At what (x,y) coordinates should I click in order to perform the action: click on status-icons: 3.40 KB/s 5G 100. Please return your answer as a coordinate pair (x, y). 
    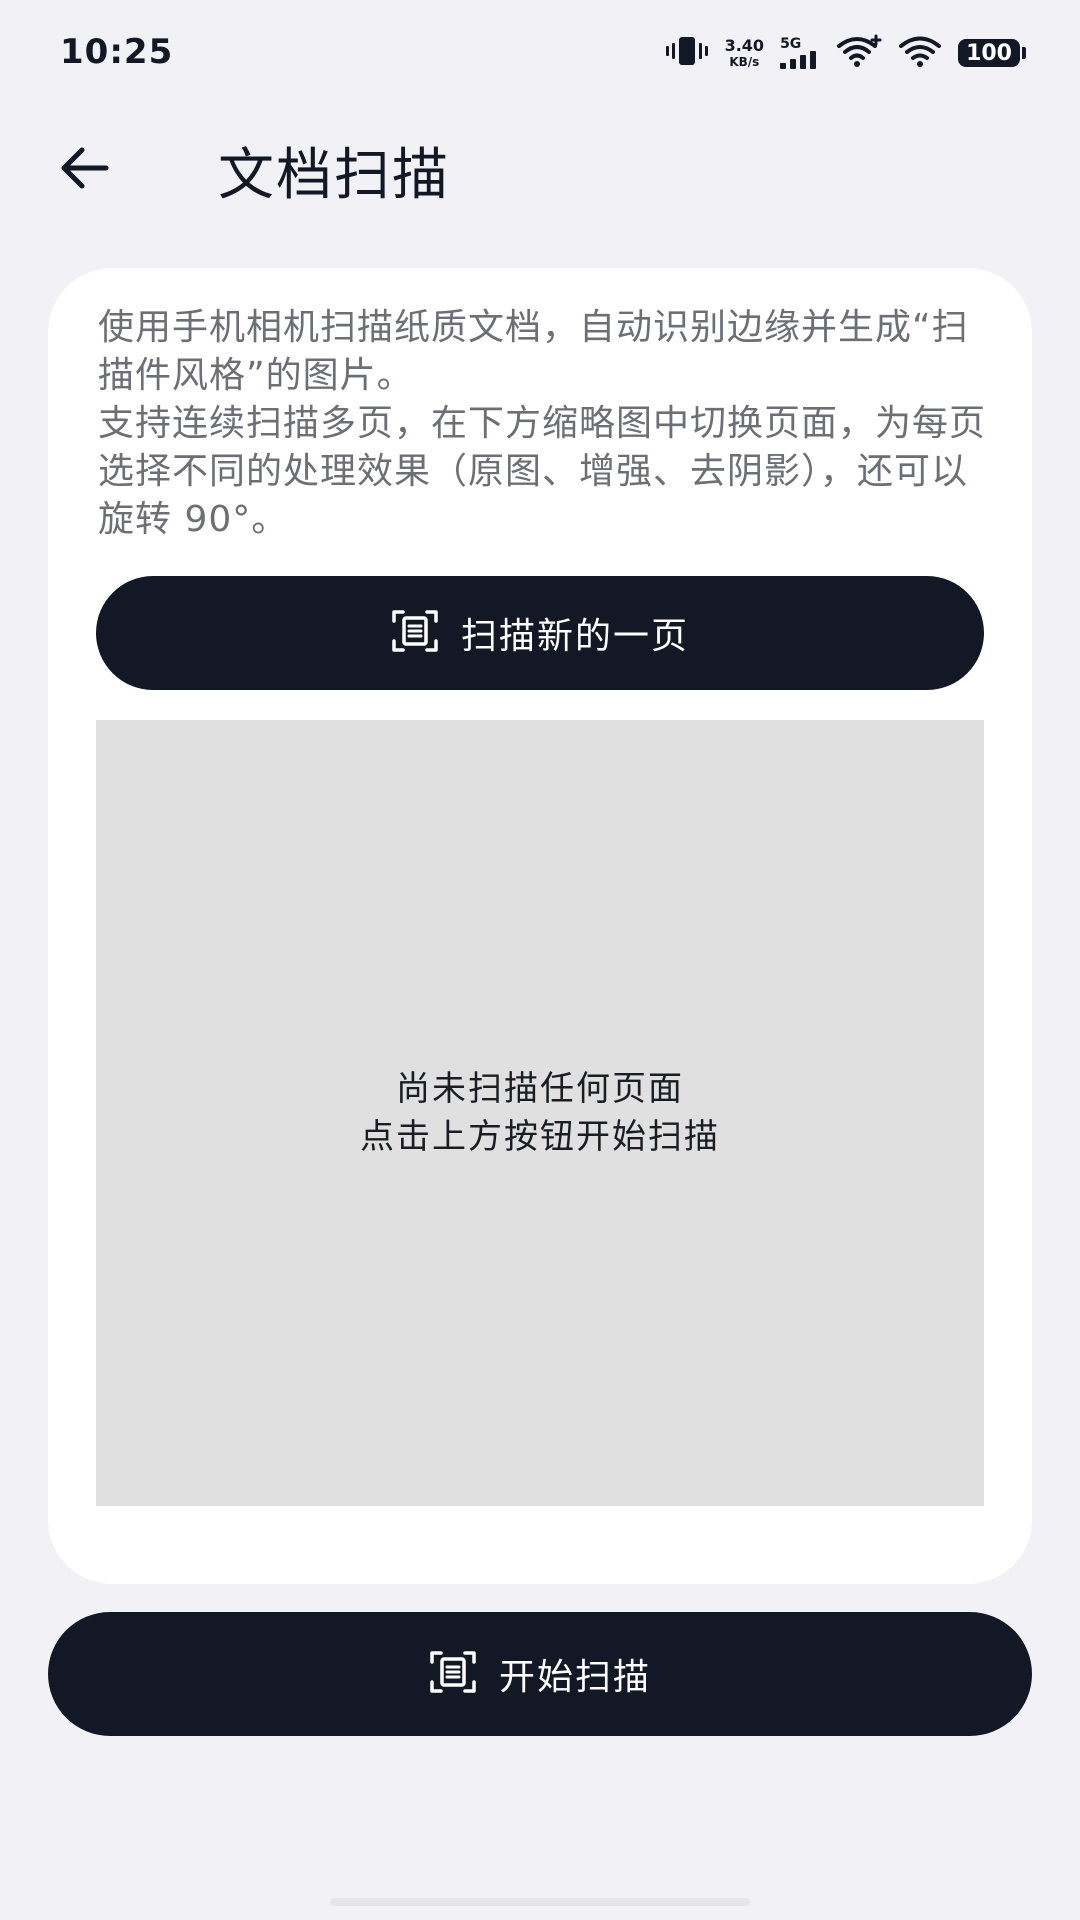
    Looking at the image, I should click on (845, 53).